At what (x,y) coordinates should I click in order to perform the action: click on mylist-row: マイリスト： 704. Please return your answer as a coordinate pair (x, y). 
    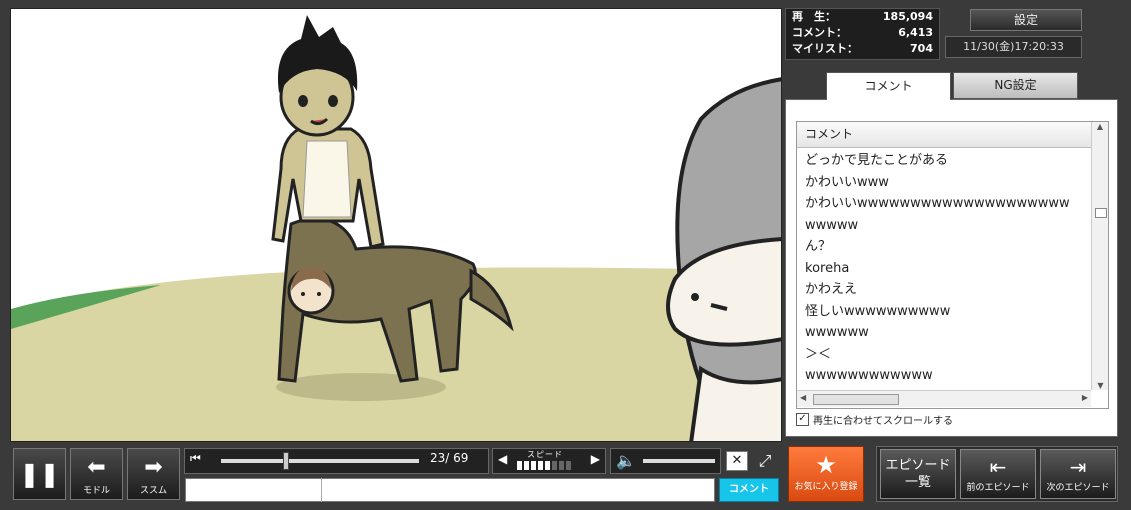
    Looking at the image, I should click on (862, 49).